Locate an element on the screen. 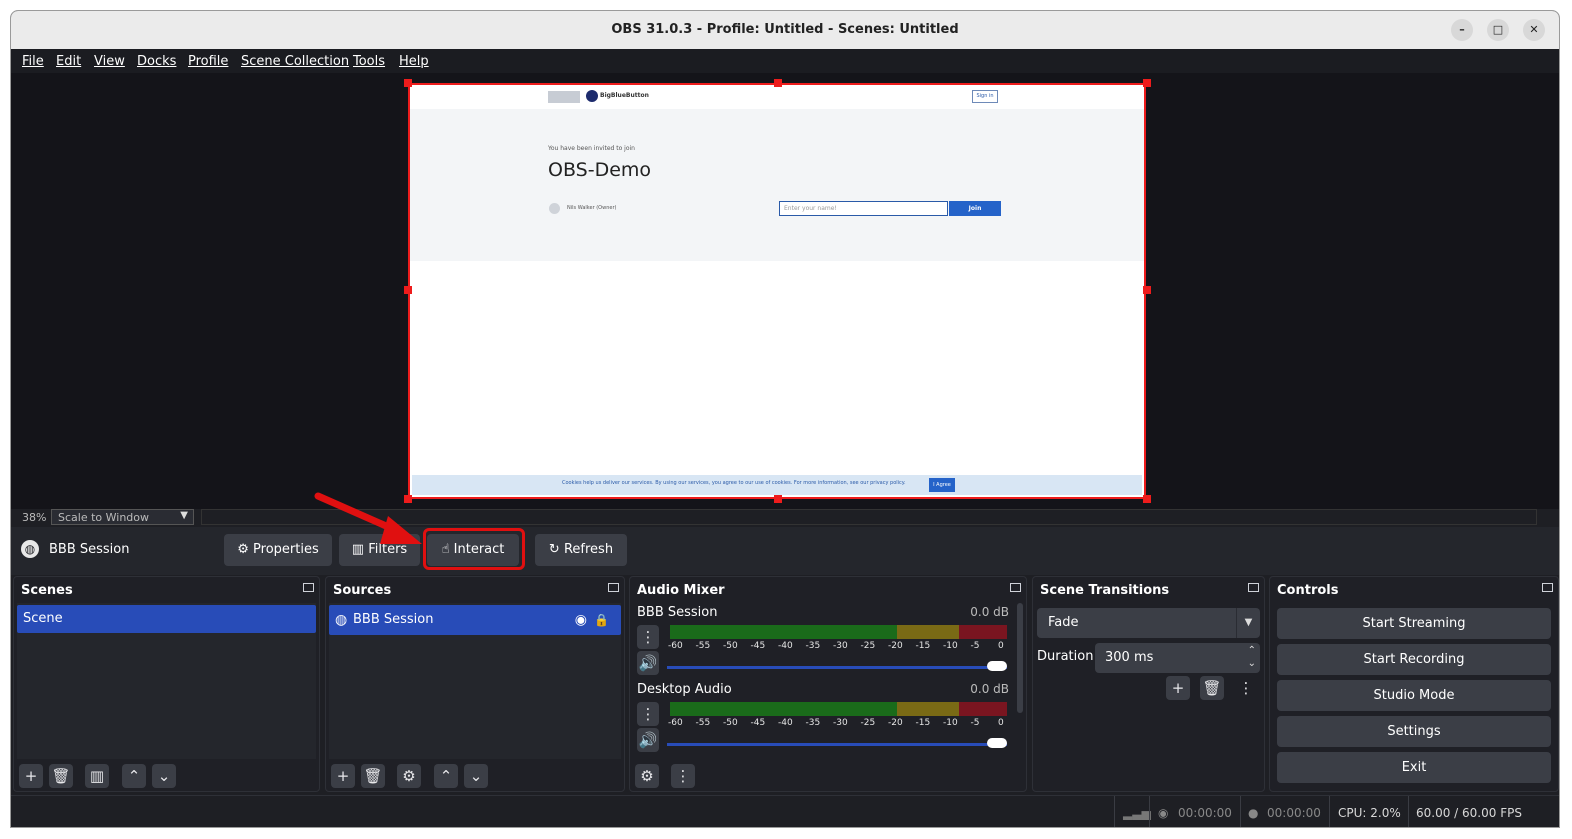 This screenshot has width=1572, height=839. source-item-label: BBB Session is located at coordinates (393, 619).